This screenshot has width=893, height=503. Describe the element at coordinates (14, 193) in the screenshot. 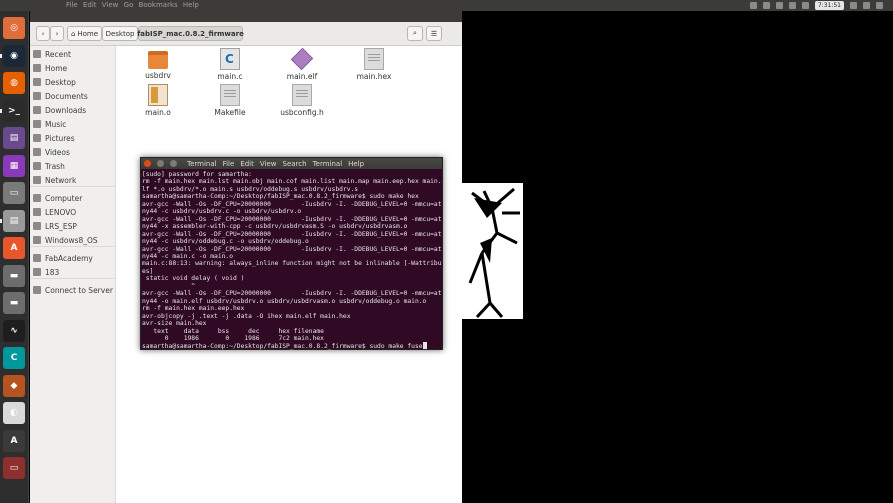

I see `drive-icon: ▭` at that location.